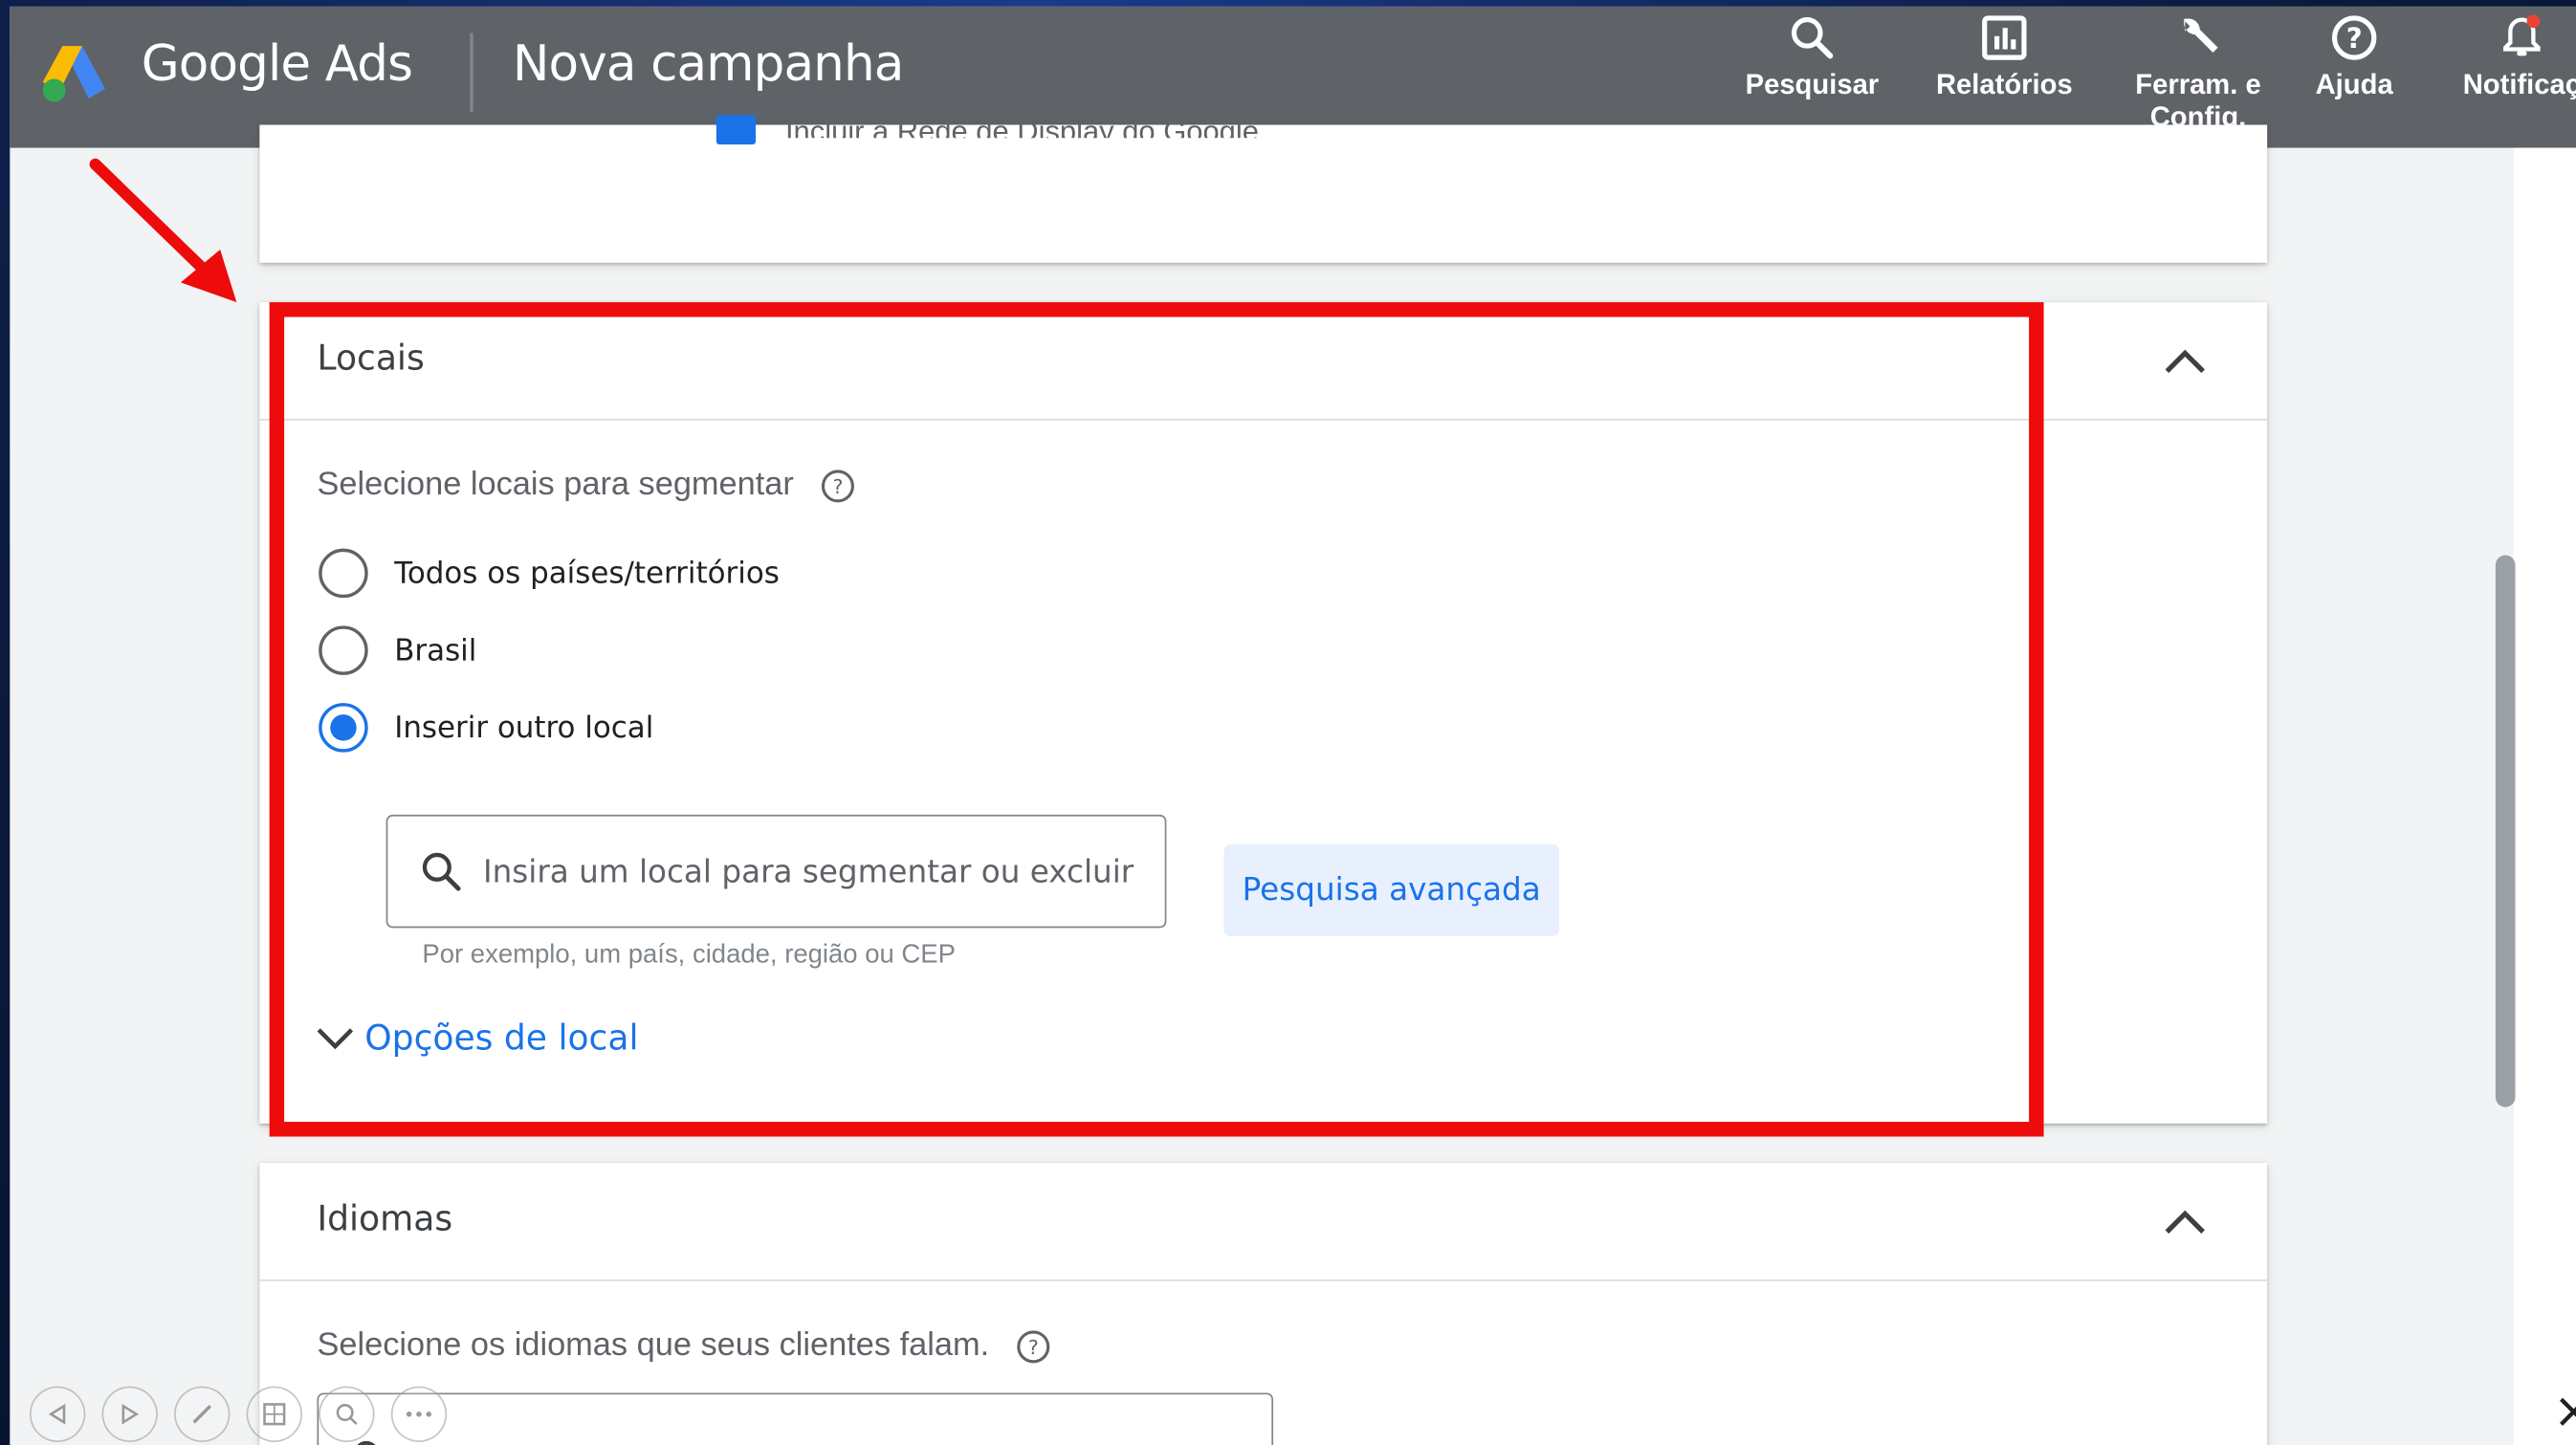 Image resolution: width=2576 pixels, height=1445 pixels. Describe the element at coordinates (2544, 796) in the screenshot. I see `scrollbar-track` at that location.